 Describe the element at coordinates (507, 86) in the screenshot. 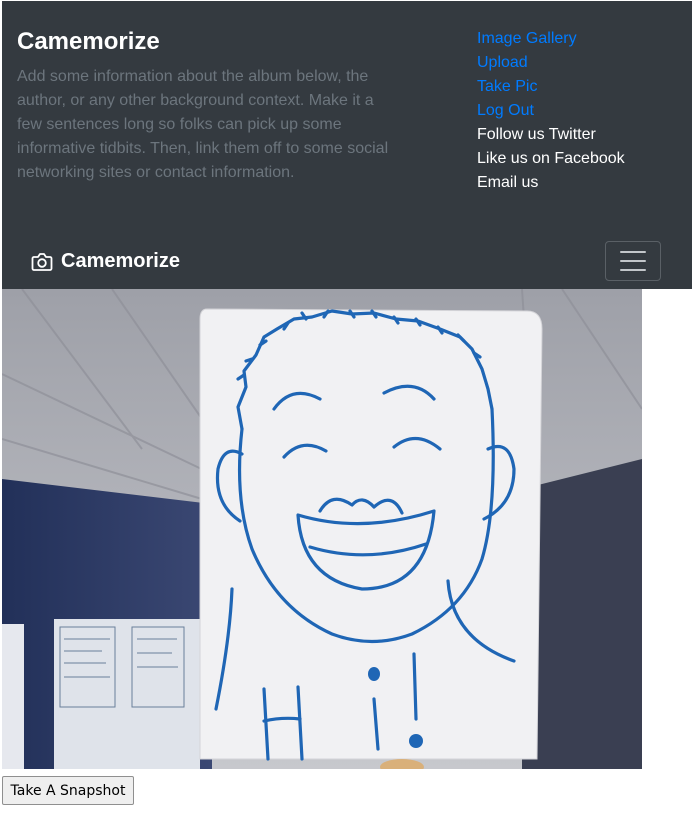

I see `take-pic-link: Take Pic` at that location.